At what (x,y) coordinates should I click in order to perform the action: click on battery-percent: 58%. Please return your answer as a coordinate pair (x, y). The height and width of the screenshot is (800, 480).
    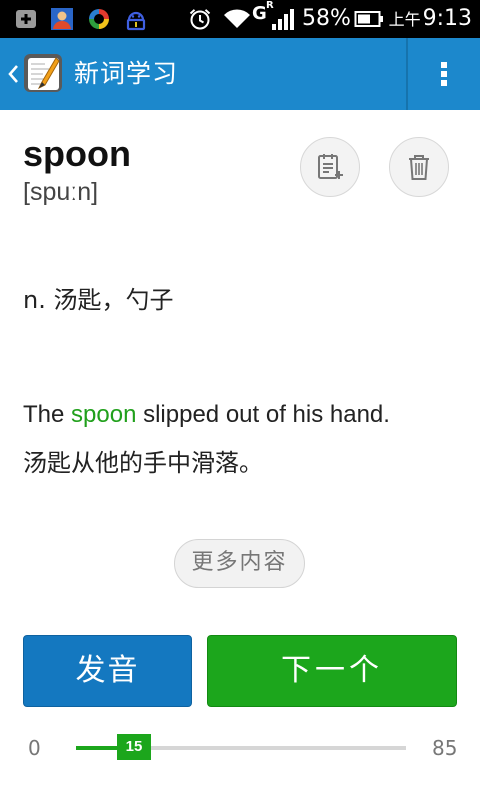
    Looking at the image, I should click on (326, 18).